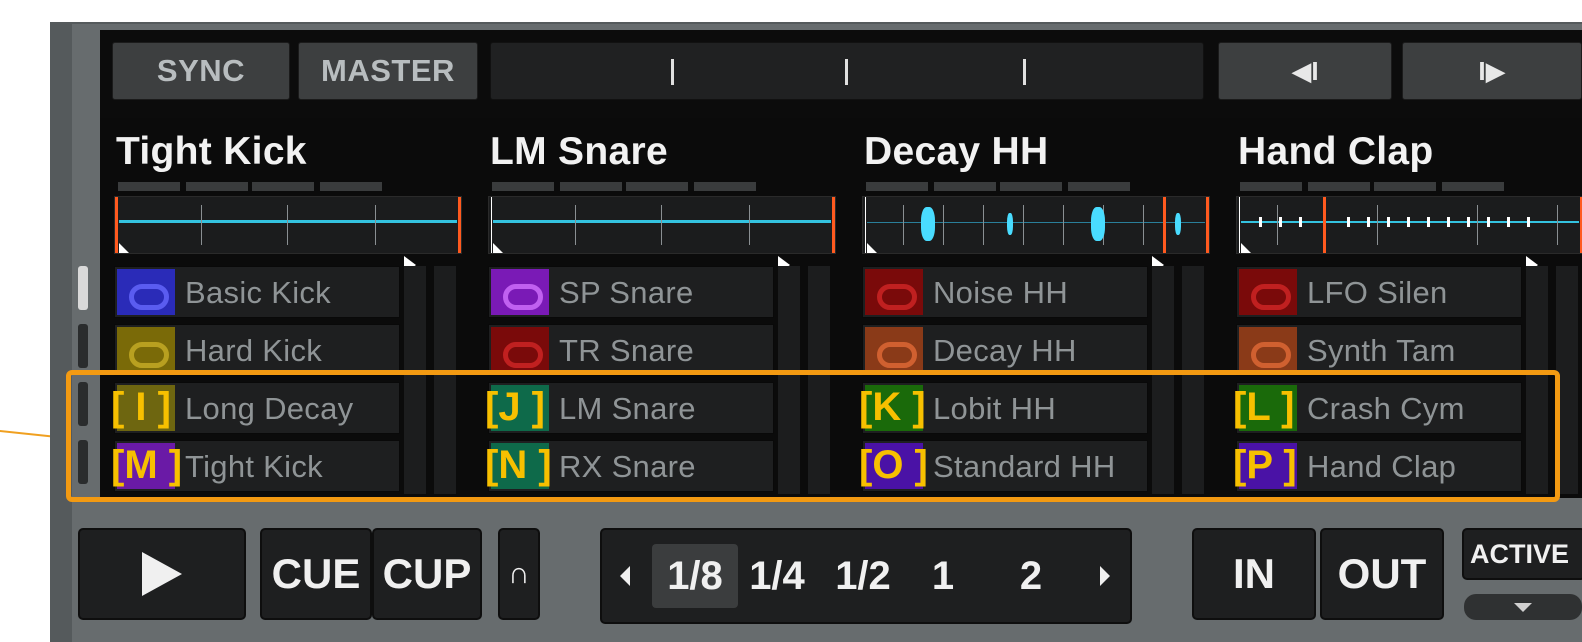 Image resolution: width=1582 pixels, height=642 pixels. I want to click on sample-label: Crash Cym, so click(1386, 408).